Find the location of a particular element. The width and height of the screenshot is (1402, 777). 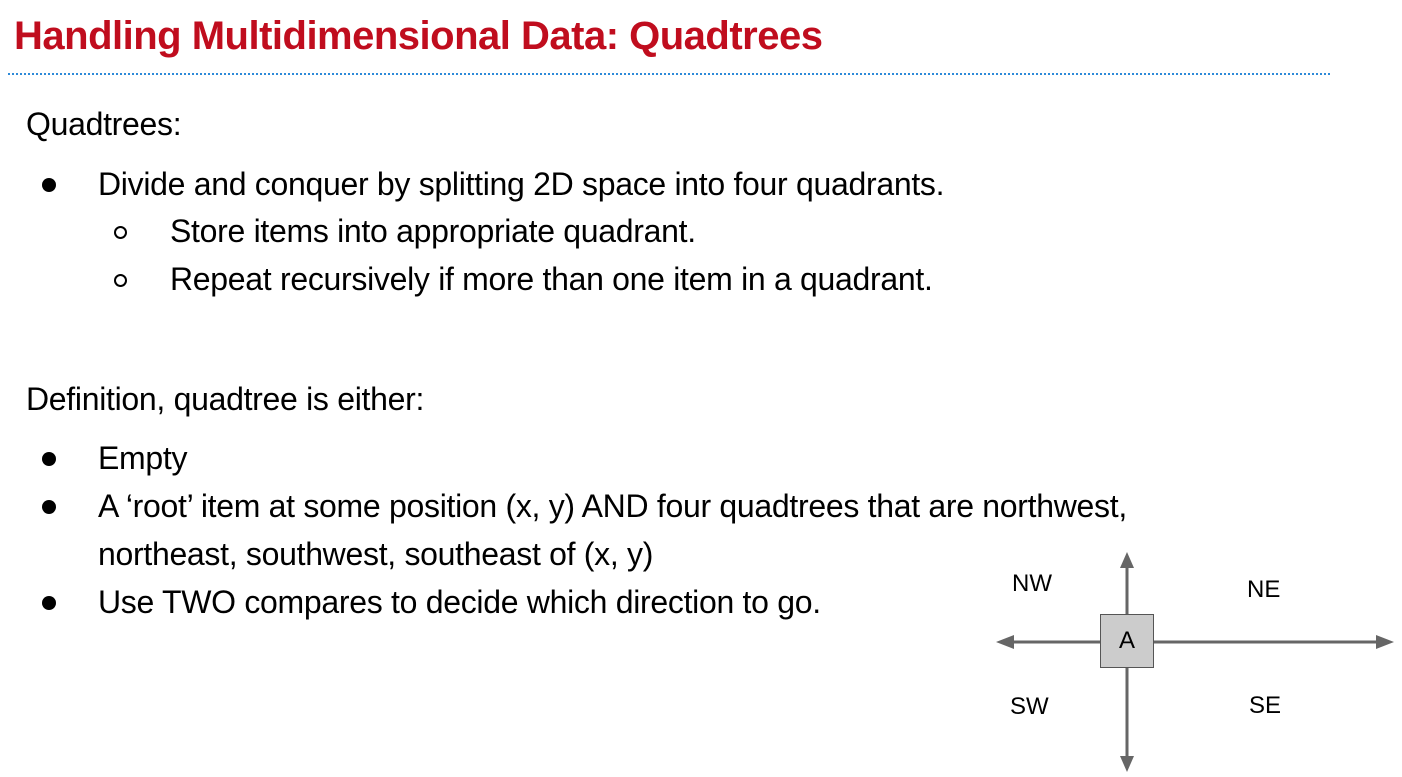

title-divider is located at coordinates (669, 74).